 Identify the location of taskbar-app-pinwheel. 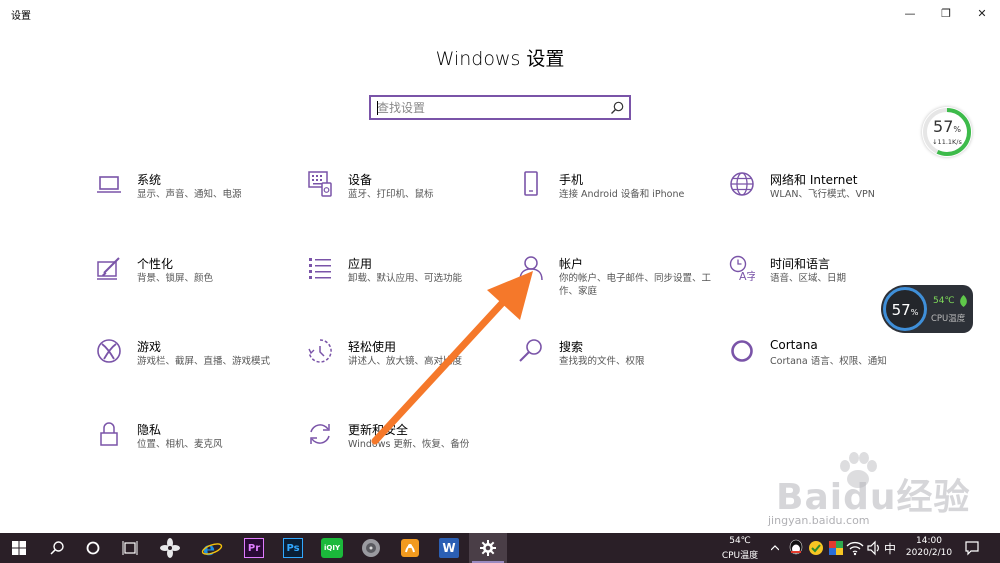
(170, 548).